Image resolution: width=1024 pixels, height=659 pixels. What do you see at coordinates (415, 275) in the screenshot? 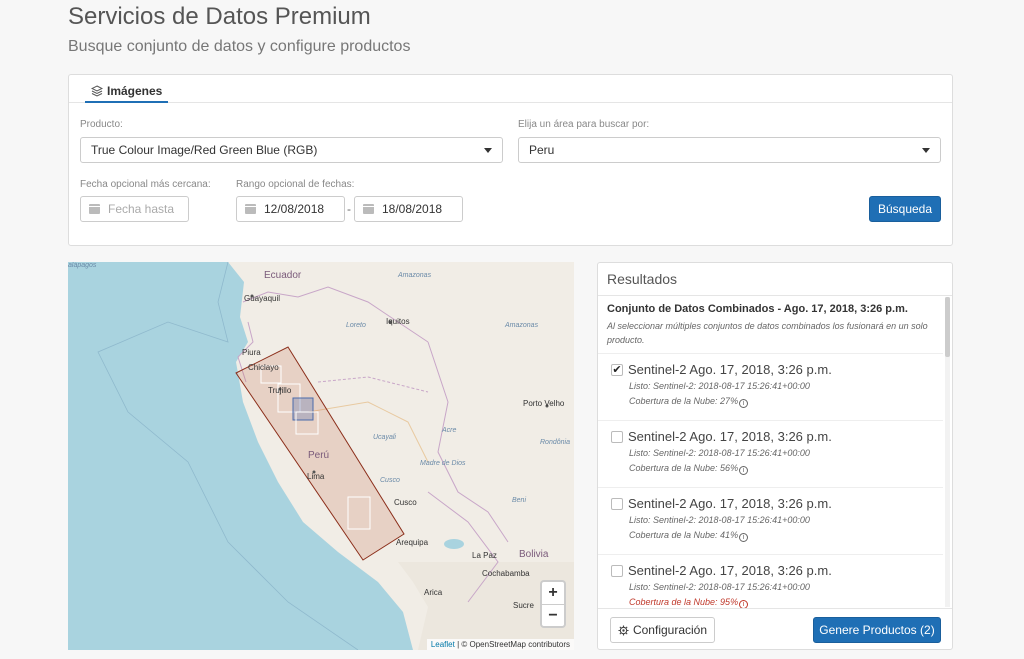
I see `map-label-amazonas-1: Amazonas` at bounding box center [415, 275].